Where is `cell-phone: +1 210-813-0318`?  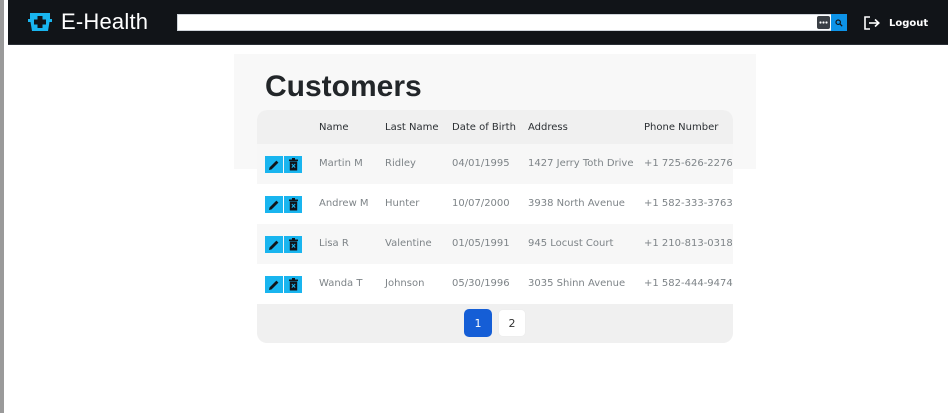
cell-phone: +1 210-813-0318 is located at coordinates (688, 243).